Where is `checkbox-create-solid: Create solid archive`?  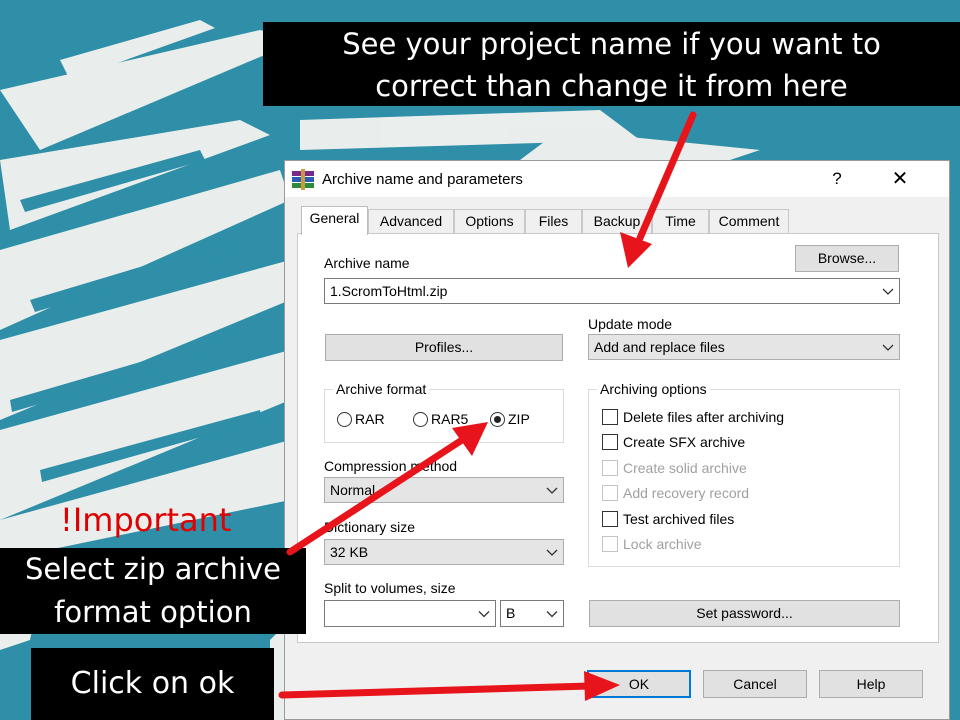 checkbox-create-solid: Create solid archive is located at coordinates (674, 468).